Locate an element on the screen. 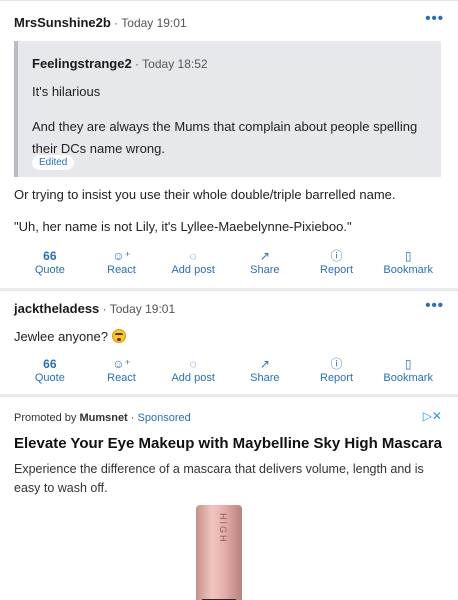 This screenshot has height=600, width=458. promoted-by-label: Promoted by is located at coordinates (45, 418).